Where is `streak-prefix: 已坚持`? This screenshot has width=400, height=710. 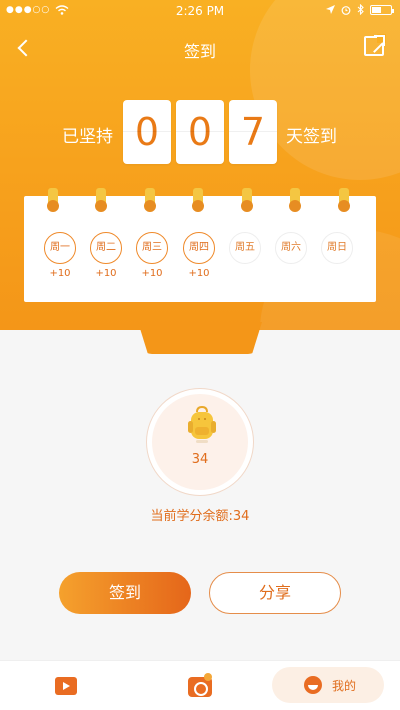 streak-prefix: 已坚持 is located at coordinates (87, 137).